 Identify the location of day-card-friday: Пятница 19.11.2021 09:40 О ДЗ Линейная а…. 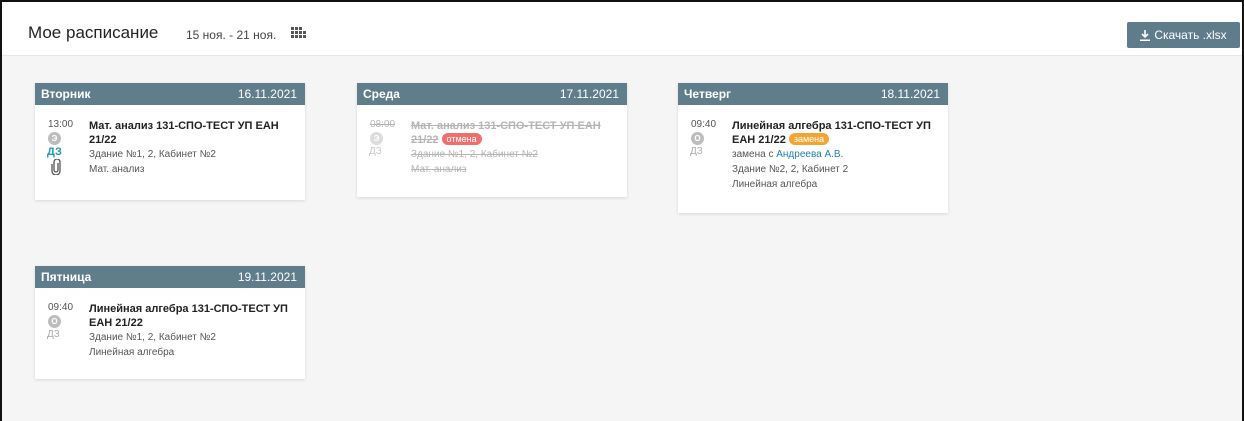
(170, 322).